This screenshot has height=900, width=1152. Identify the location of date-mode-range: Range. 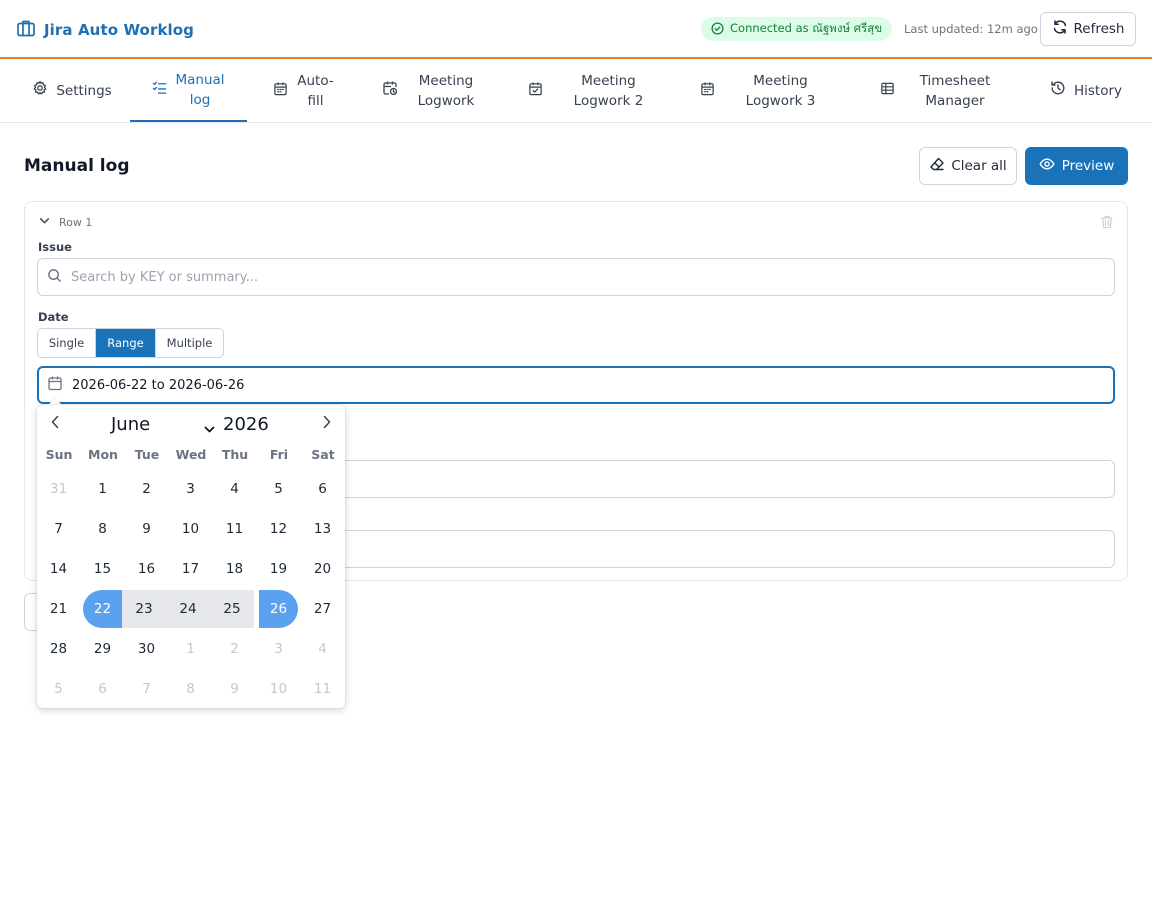
(125, 343).